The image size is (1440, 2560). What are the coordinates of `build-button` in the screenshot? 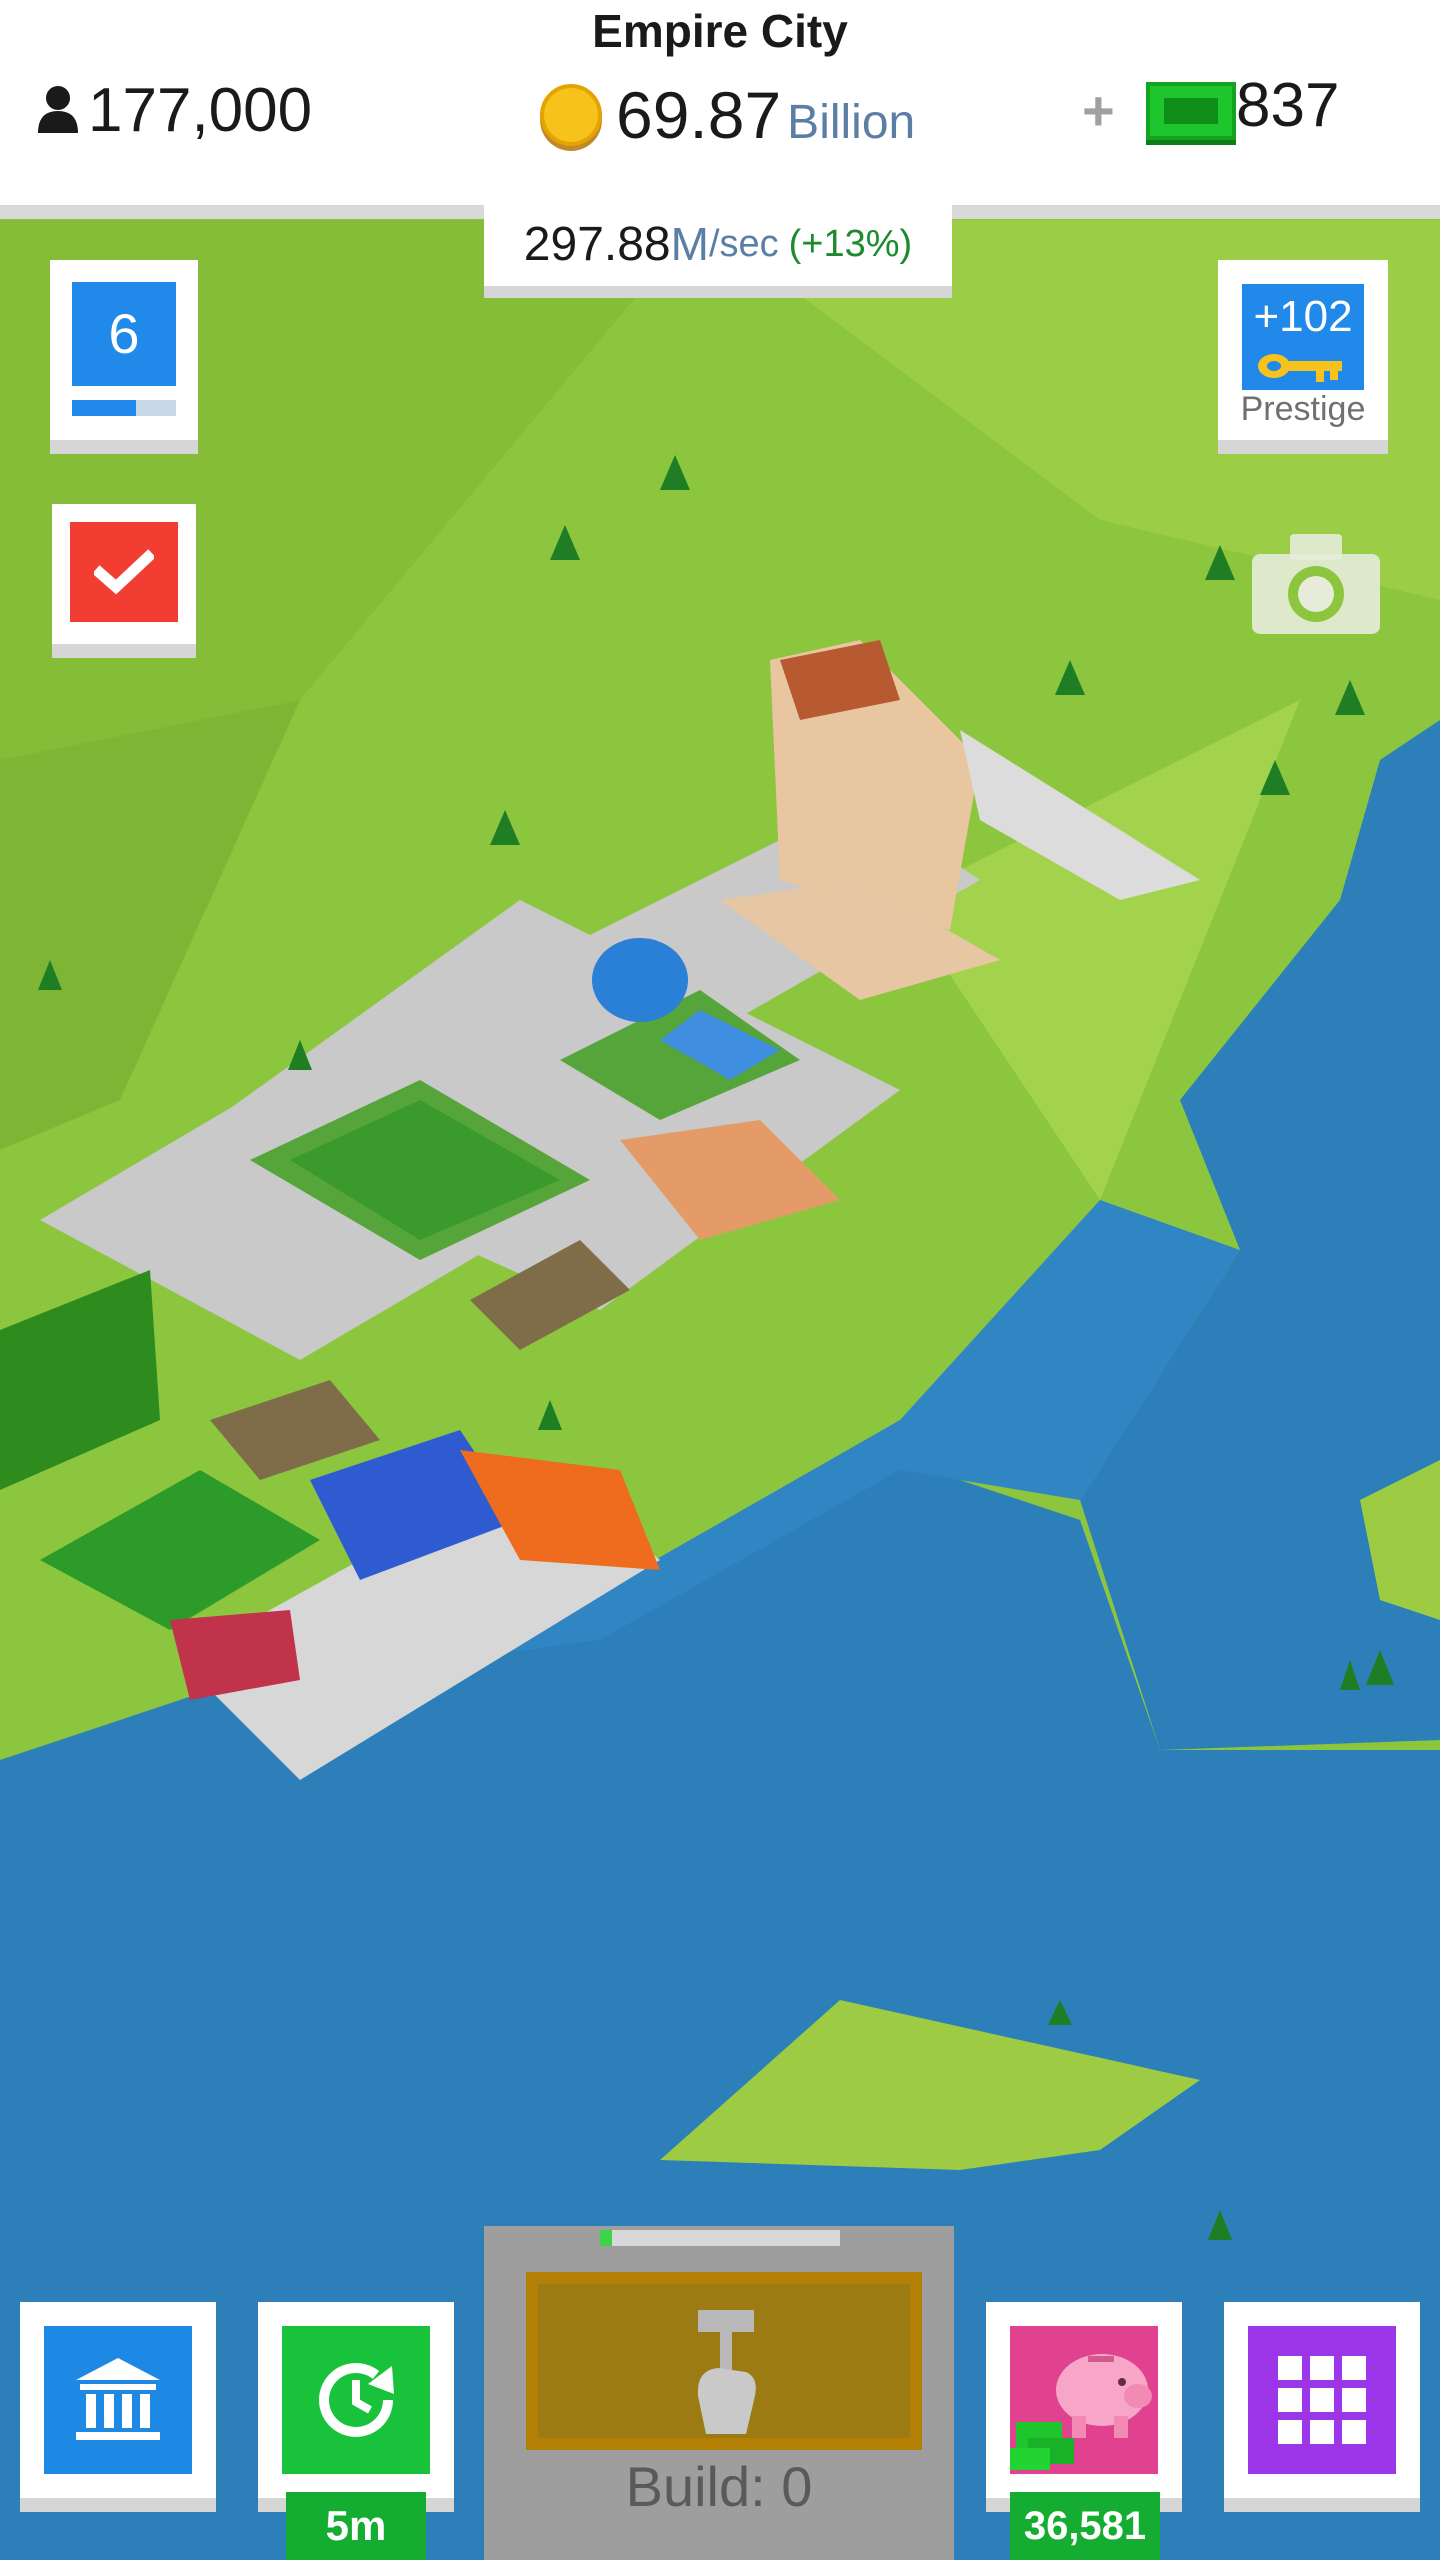 It's located at (724, 2361).